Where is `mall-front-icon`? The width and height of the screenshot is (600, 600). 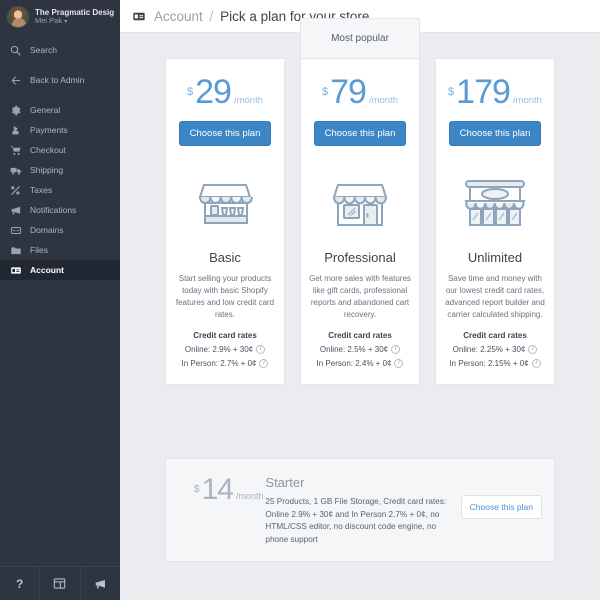 mall-front-icon is located at coordinates (495, 202).